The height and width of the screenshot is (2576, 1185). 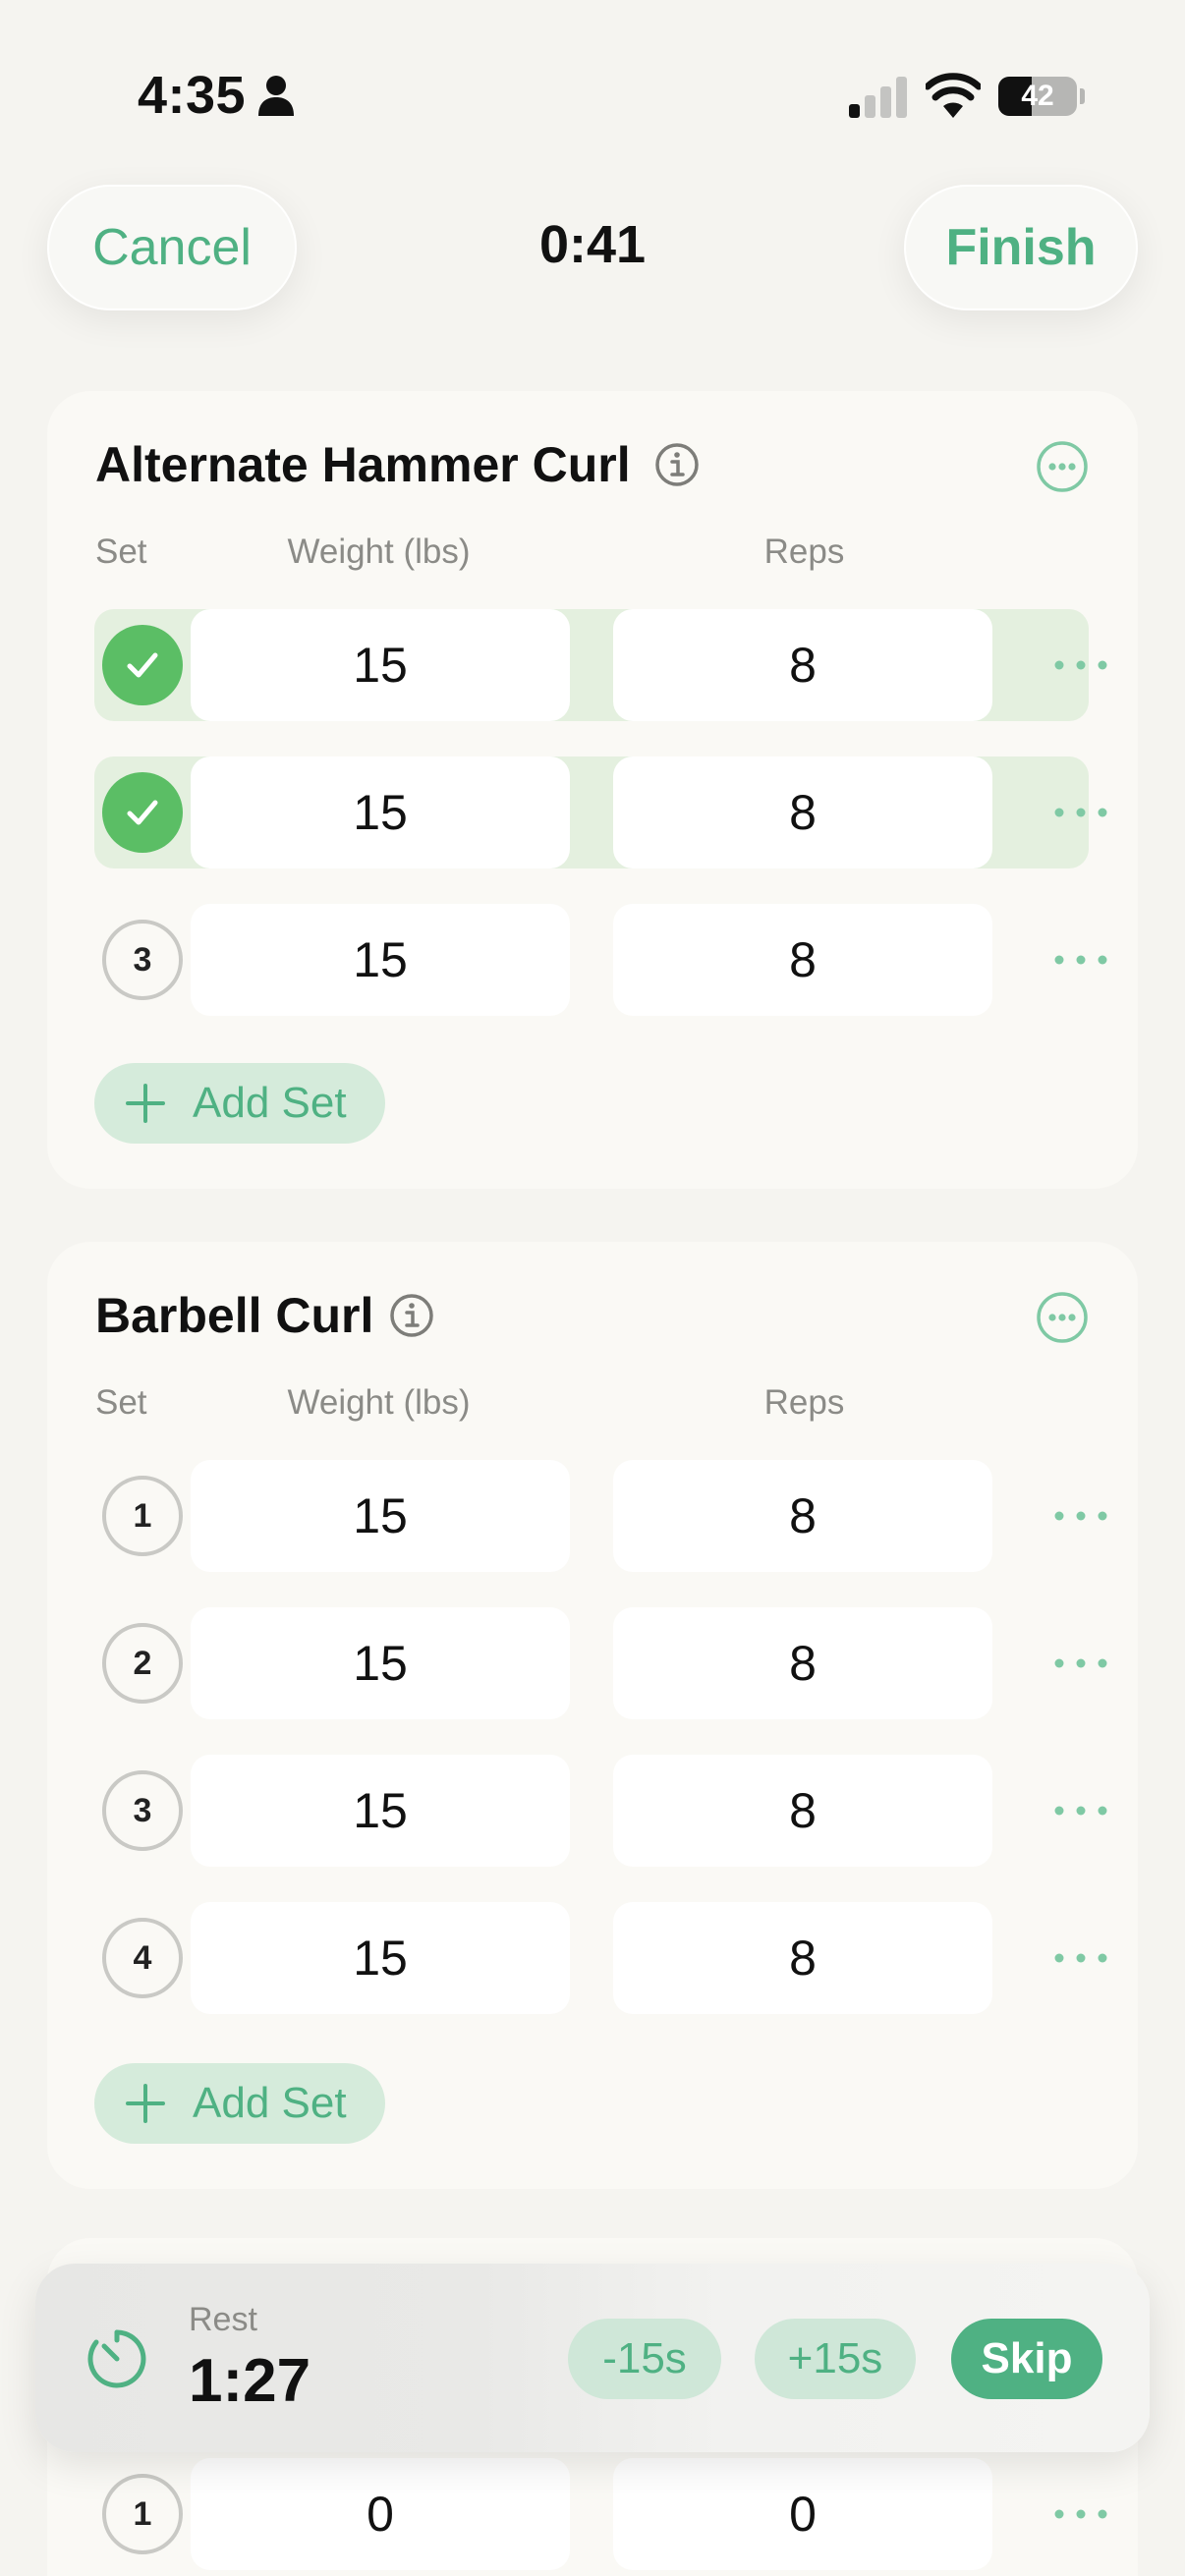 I want to click on set-row: 4 15 8, so click(x=600, y=1958).